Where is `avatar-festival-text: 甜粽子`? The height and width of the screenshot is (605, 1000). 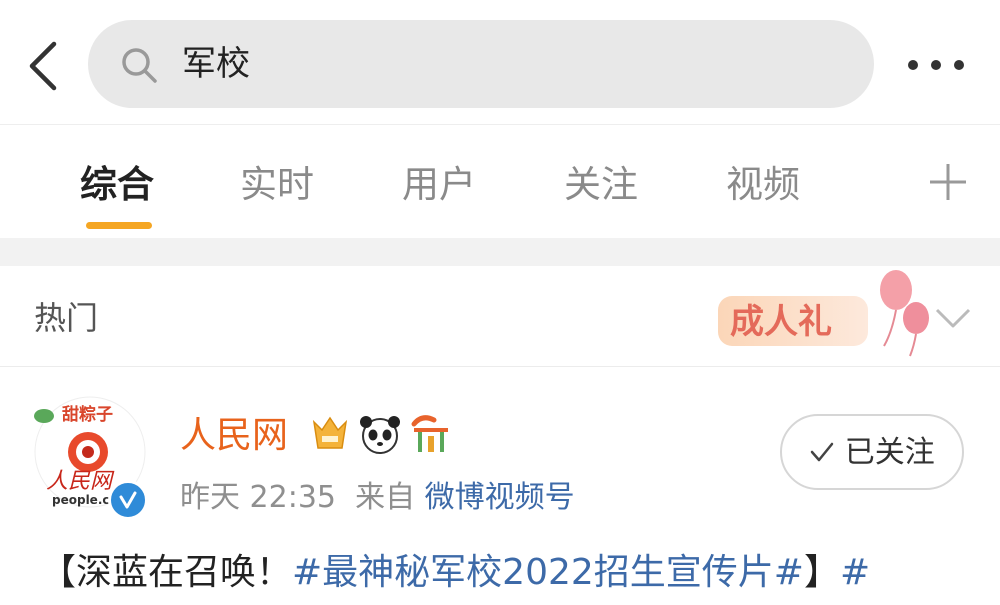
avatar-festival-text: 甜粽子 is located at coordinates (87, 414).